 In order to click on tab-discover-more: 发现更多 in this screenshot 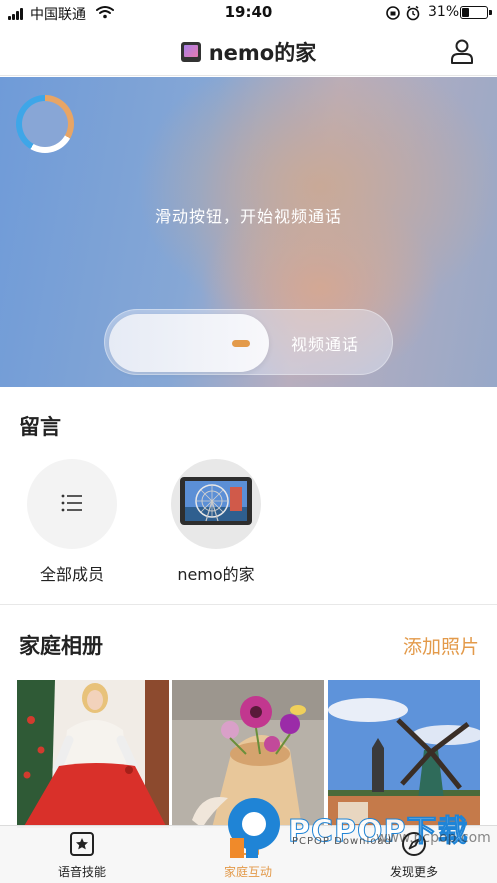, I will do `click(414, 855)`.